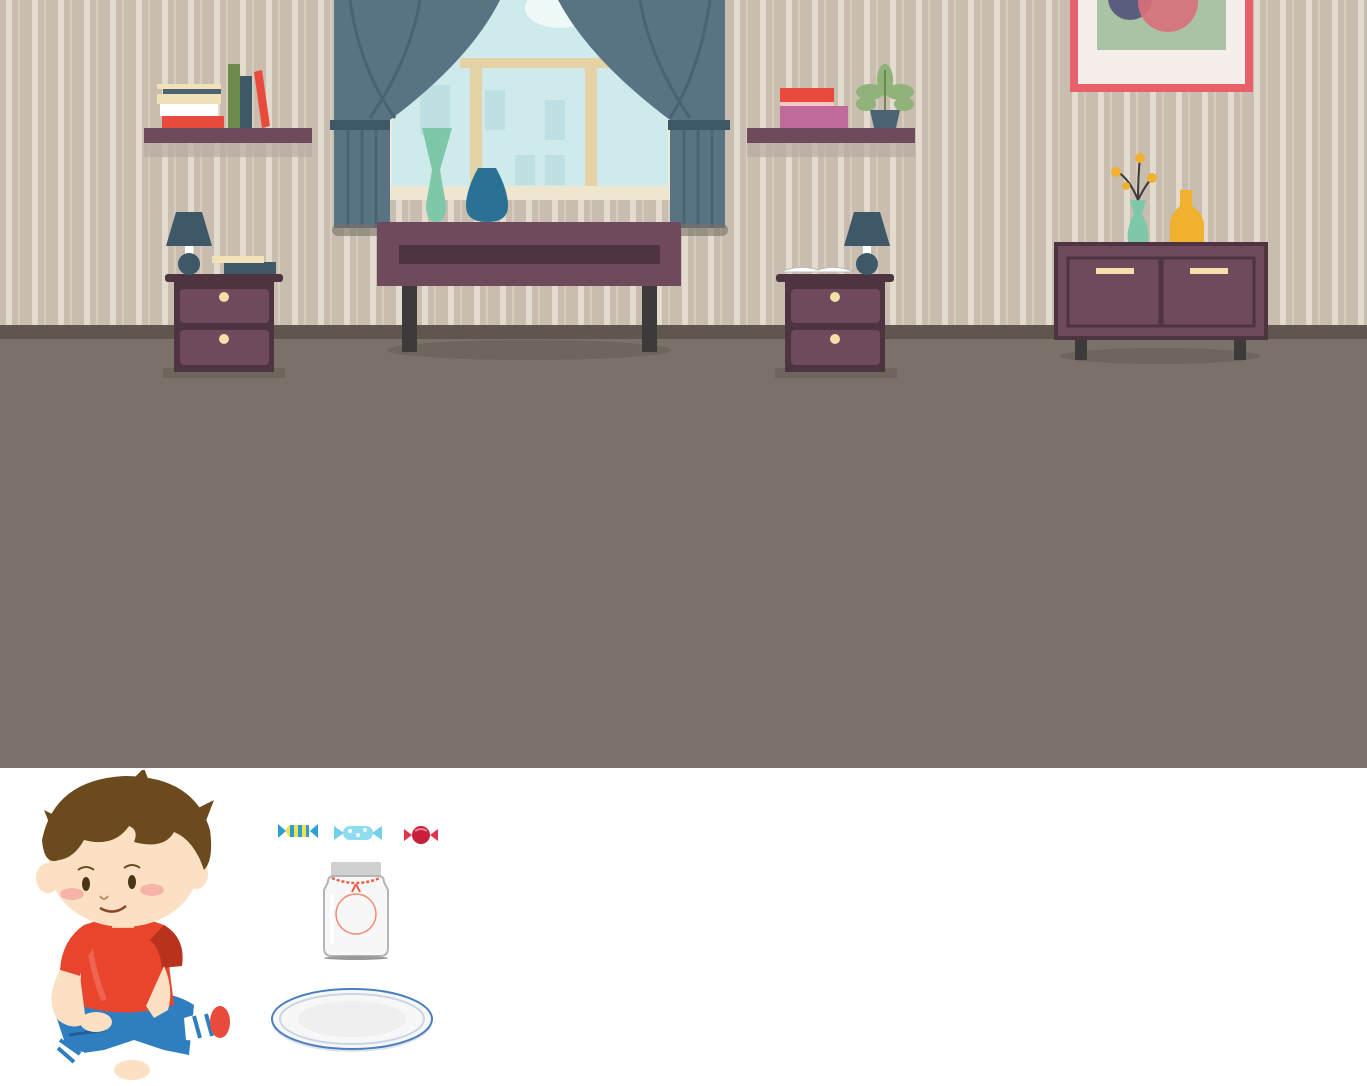 The height and width of the screenshot is (1086, 1367). I want to click on candy-striped-yellow, so click(298, 831).